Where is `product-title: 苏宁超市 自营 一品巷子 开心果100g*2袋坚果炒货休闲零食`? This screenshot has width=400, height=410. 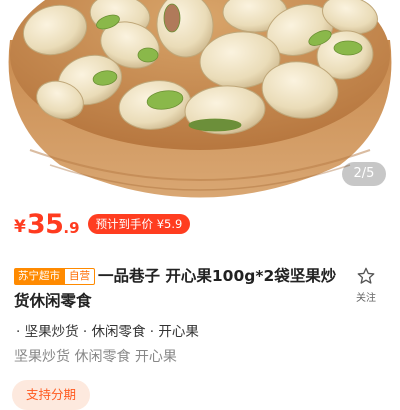
product-title: 苏宁超市 自营 一品巷子 开心果100g*2袋坚果炒货休闲零食 is located at coordinates (182, 289).